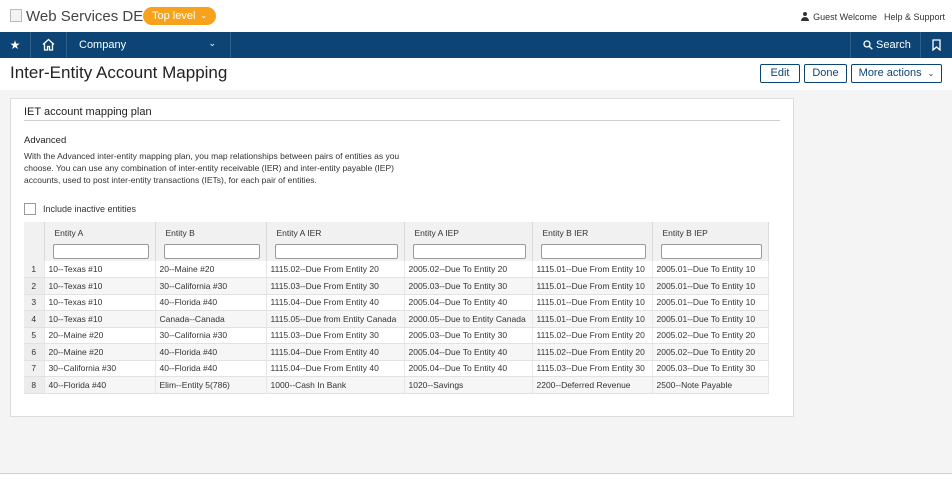 The image size is (952, 479). What do you see at coordinates (100, 368) in the screenshot?
I see `entity-a-cell: 30--California #30` at bounding box center [100, 368].